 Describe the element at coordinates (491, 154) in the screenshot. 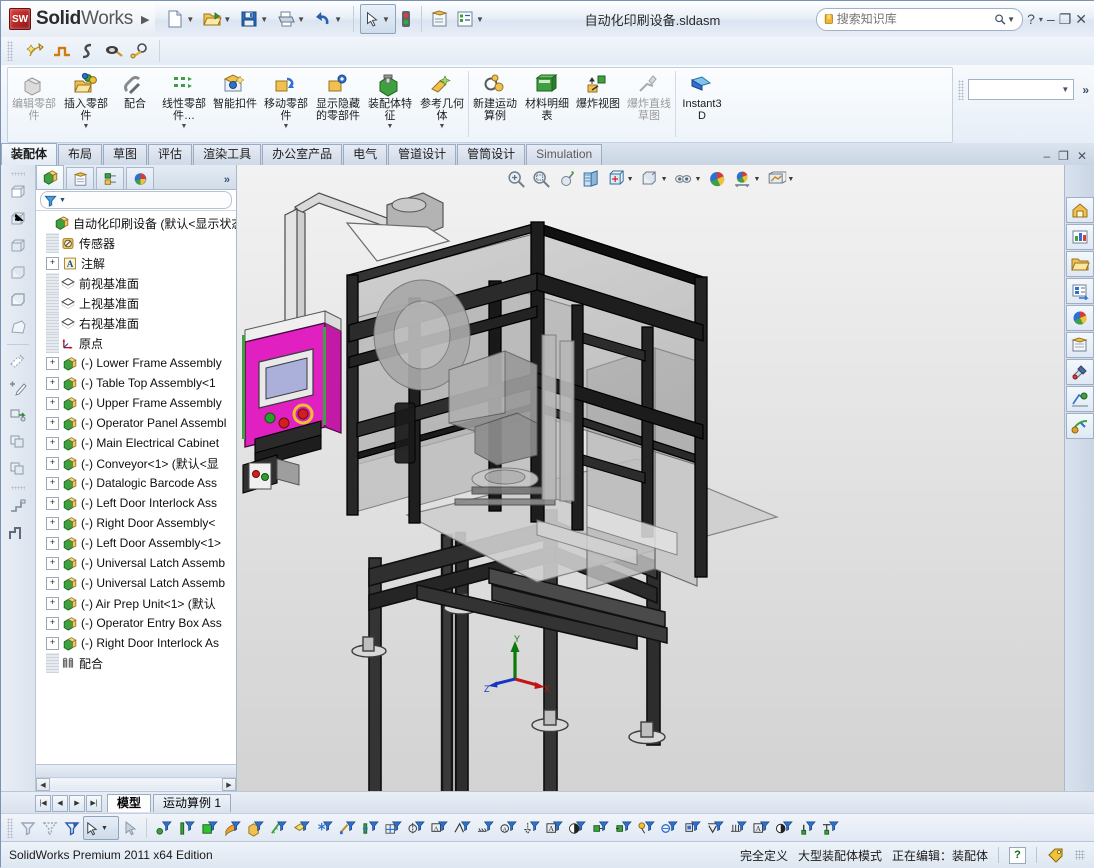

I see `tab-tubing: 管筒设计` at that location.